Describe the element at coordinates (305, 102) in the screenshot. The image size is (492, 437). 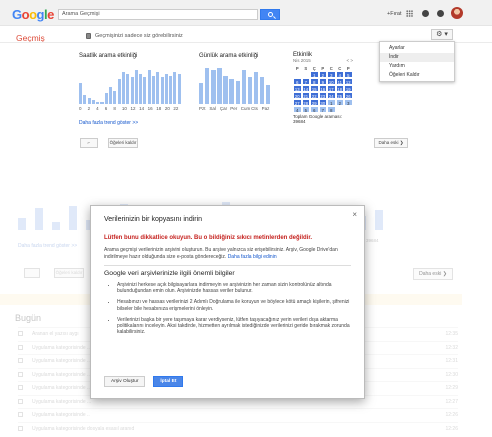
I see `calendar-day: 28` at that location.